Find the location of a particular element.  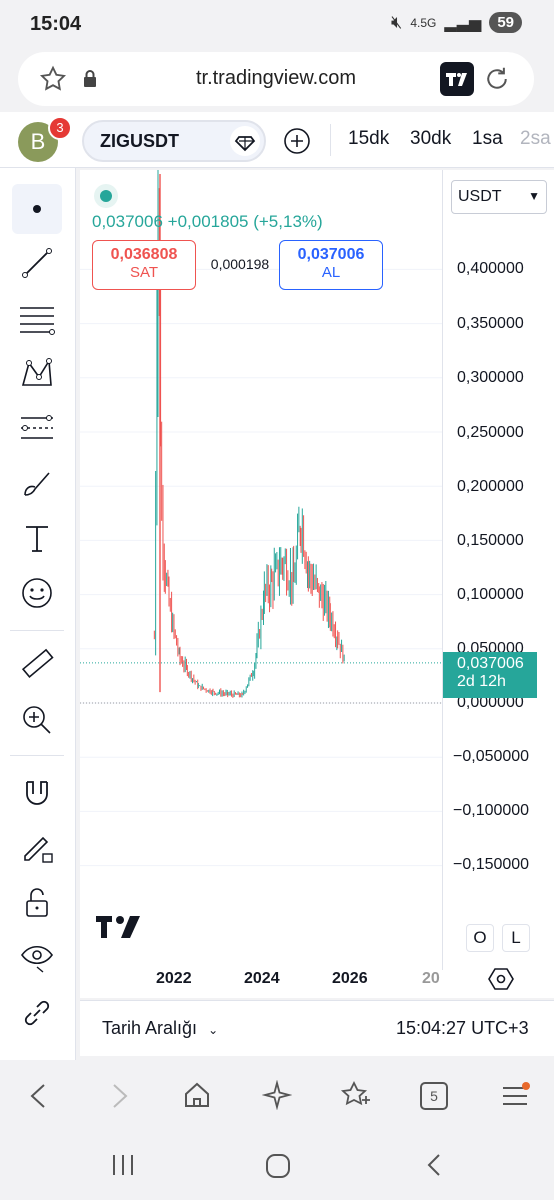

system-navigation is located at coordinates (277, 1165).